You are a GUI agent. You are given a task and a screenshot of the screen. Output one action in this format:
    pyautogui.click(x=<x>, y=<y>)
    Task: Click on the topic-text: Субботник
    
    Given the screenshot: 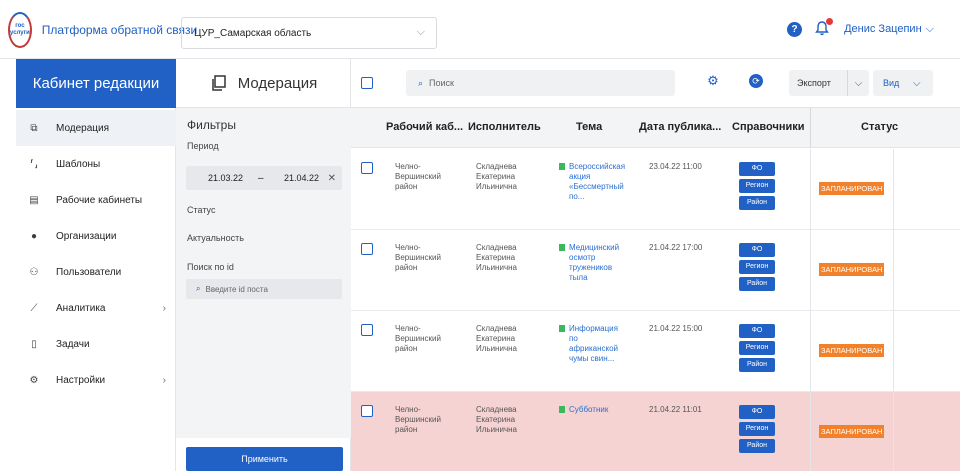 What is the action you would take?
    pyautogui.click(x=588, y=410)
    